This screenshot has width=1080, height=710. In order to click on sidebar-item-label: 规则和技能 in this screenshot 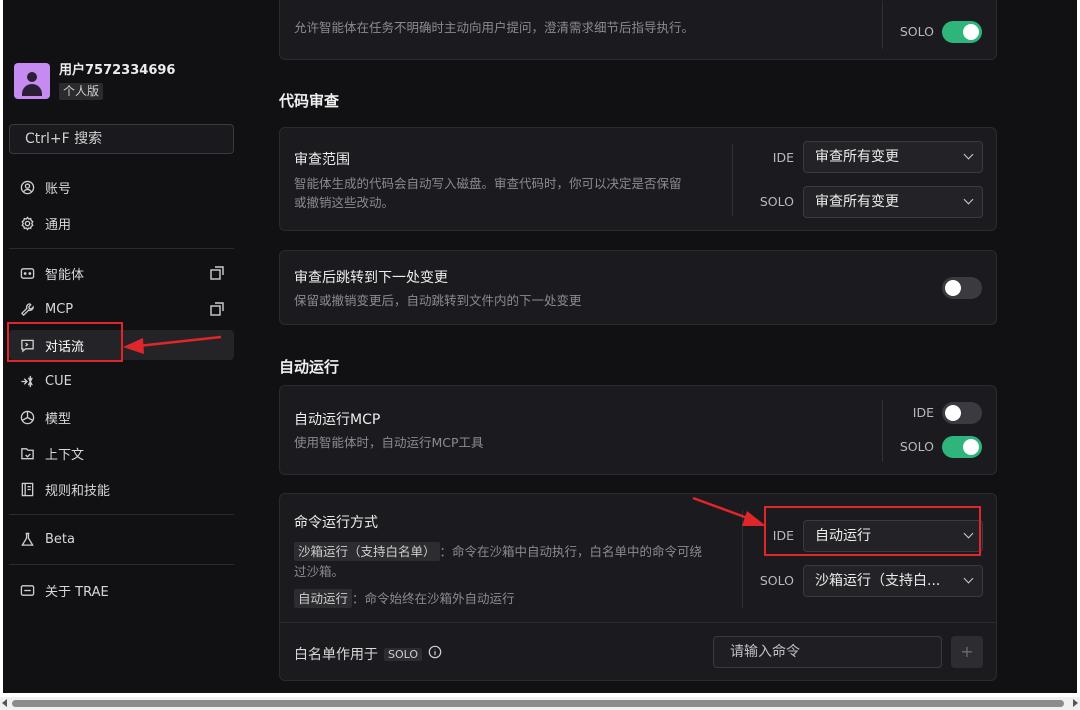, I will do `click(78, 491)`.